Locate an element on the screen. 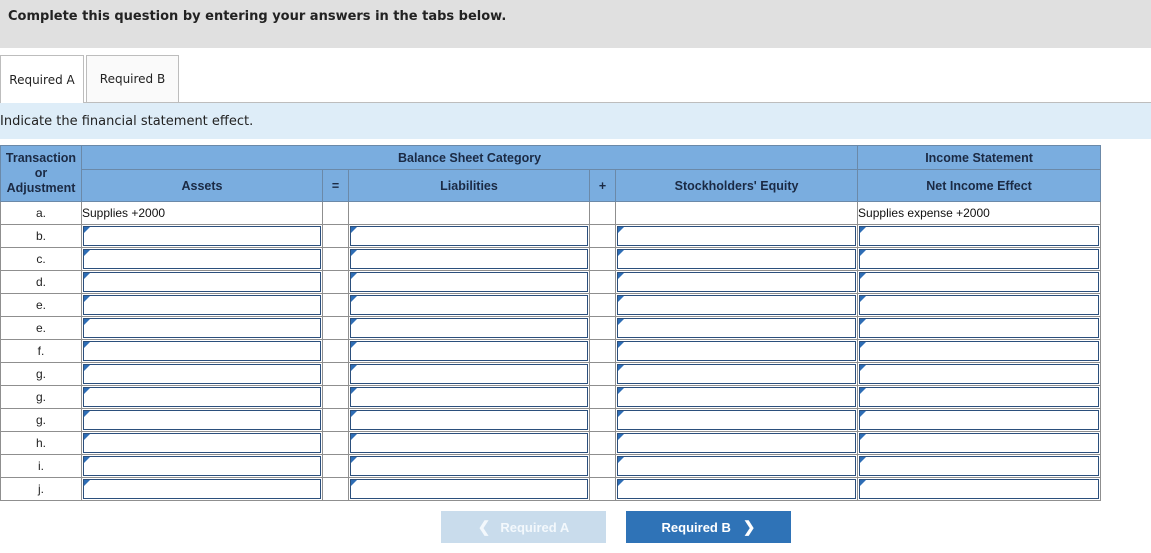 The height and width of the screenshot is (553, 1151). row-label: c. is located at coordinates (41, 259).